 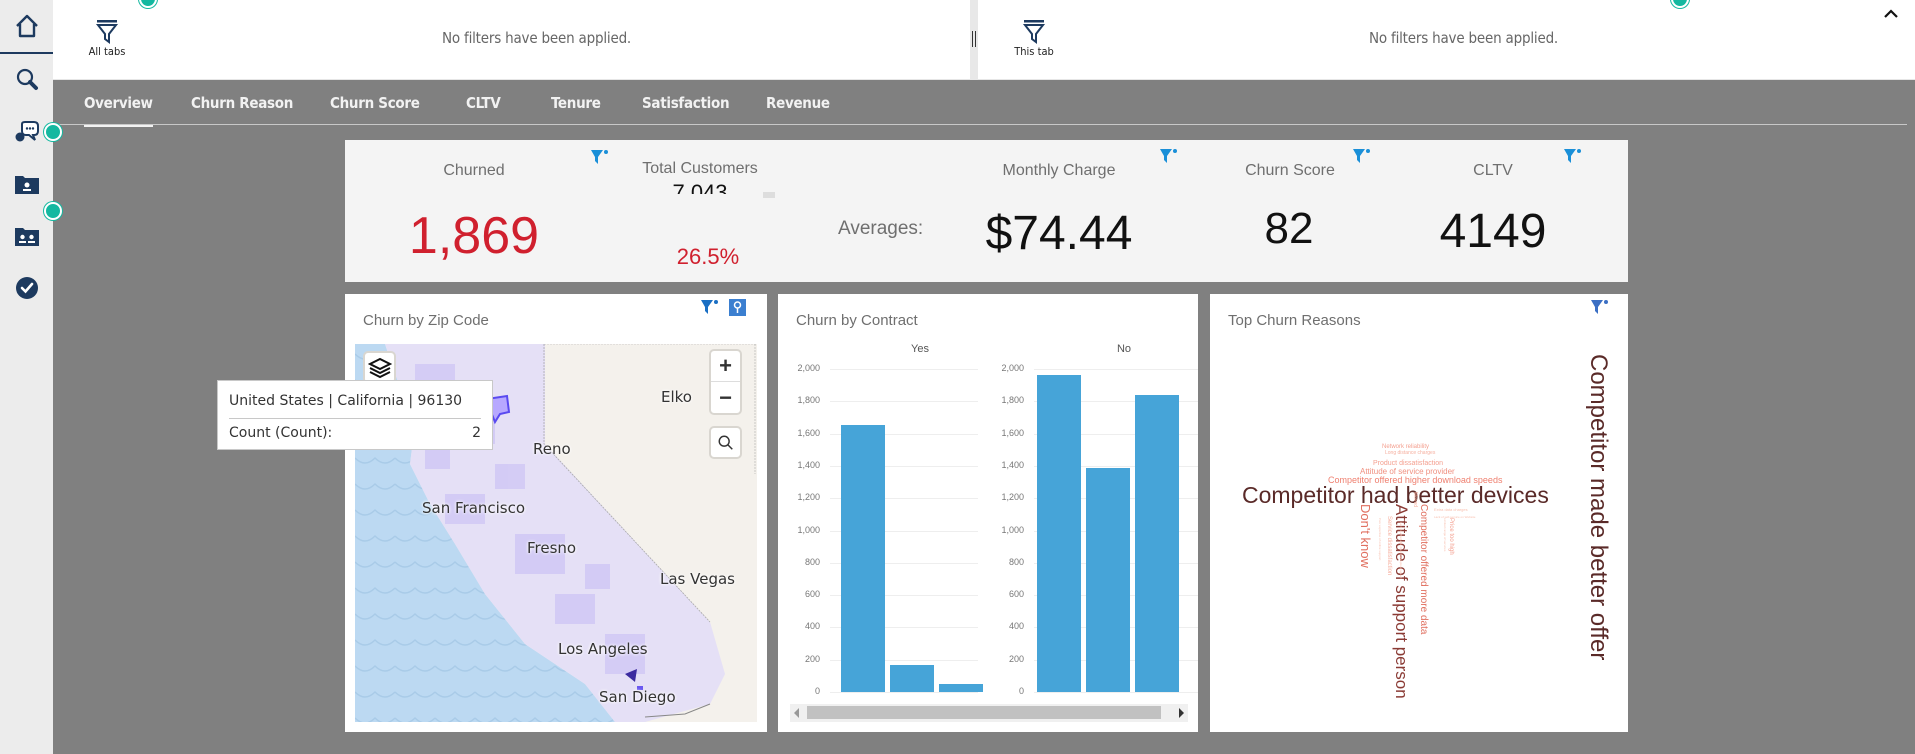 What do you see at coordinates (118, 110) in the screenshot?
I see `tab-overview: Overview` at bounding box center [118, 110].